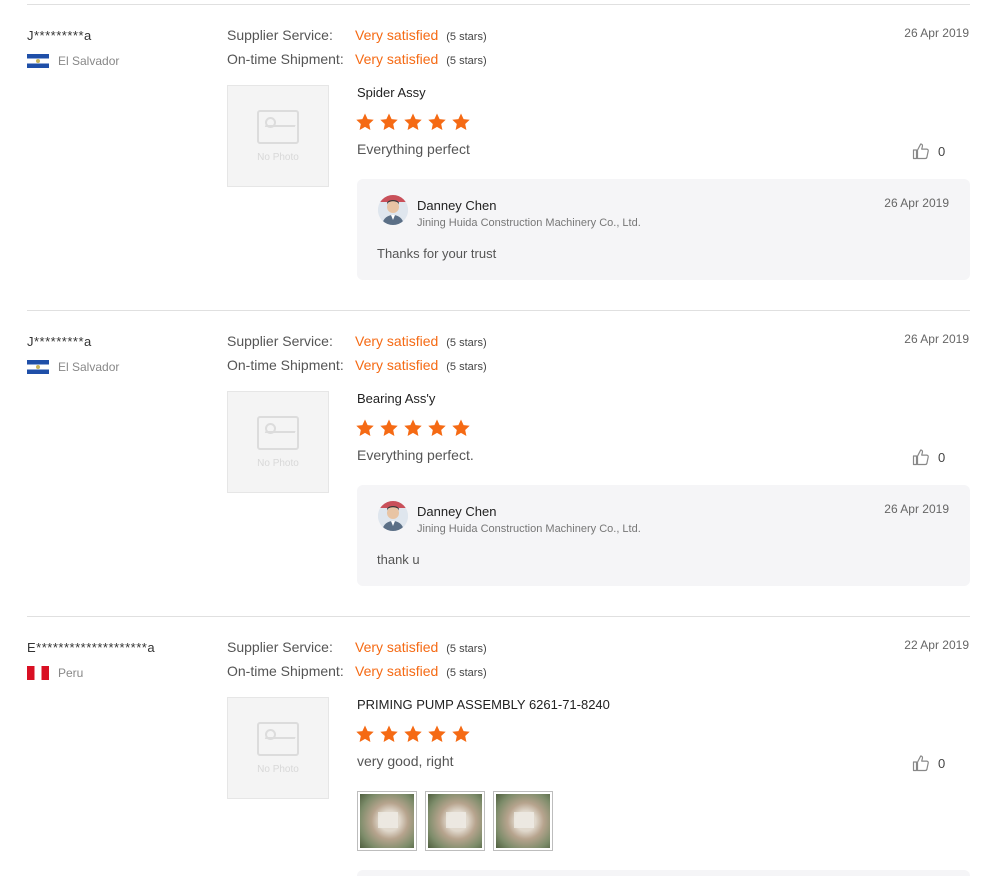  What do you see at coordinates (405, 761) in the screenshot?
I see `review-text: very good, right` at bounding box center [405, 761].